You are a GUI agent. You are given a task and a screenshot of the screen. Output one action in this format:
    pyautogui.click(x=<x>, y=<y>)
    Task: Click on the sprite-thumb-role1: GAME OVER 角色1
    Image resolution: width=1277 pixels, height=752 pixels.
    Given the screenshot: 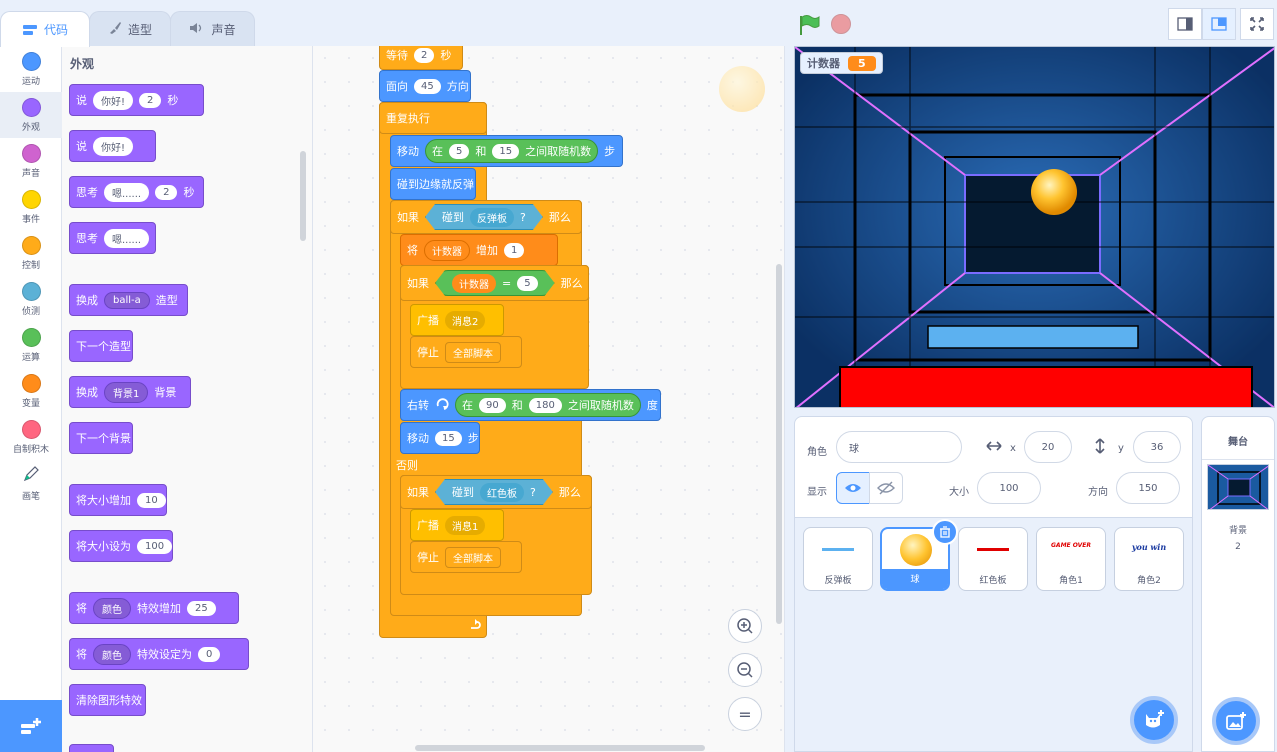 What is the action you would take?
    pyautogui.click(x=1071, y=559)
    